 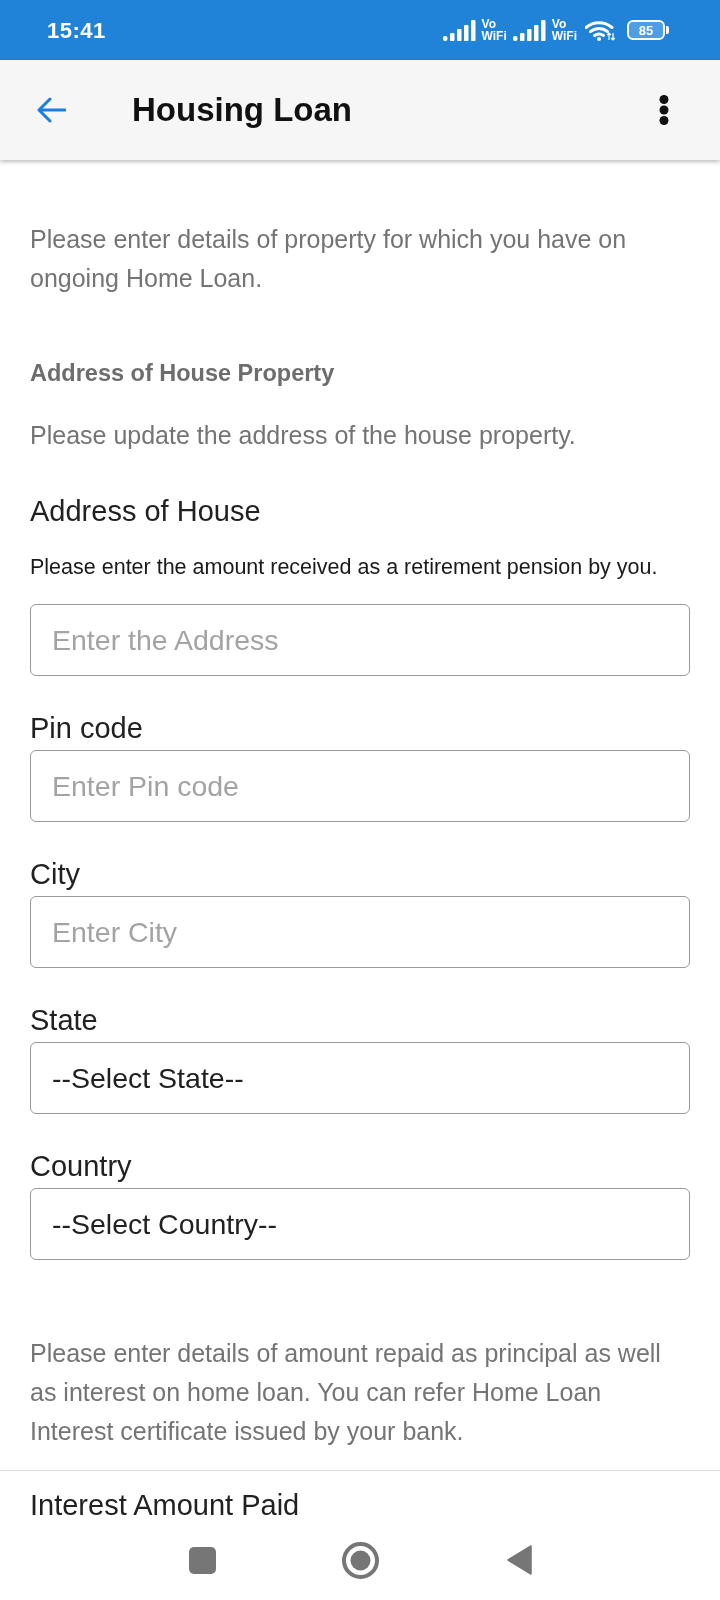 What do you see at coordinates (360, 1224) in the screenshot?
I see `dropdown-field: --Select Country--` at bounding box center [360, 1224].